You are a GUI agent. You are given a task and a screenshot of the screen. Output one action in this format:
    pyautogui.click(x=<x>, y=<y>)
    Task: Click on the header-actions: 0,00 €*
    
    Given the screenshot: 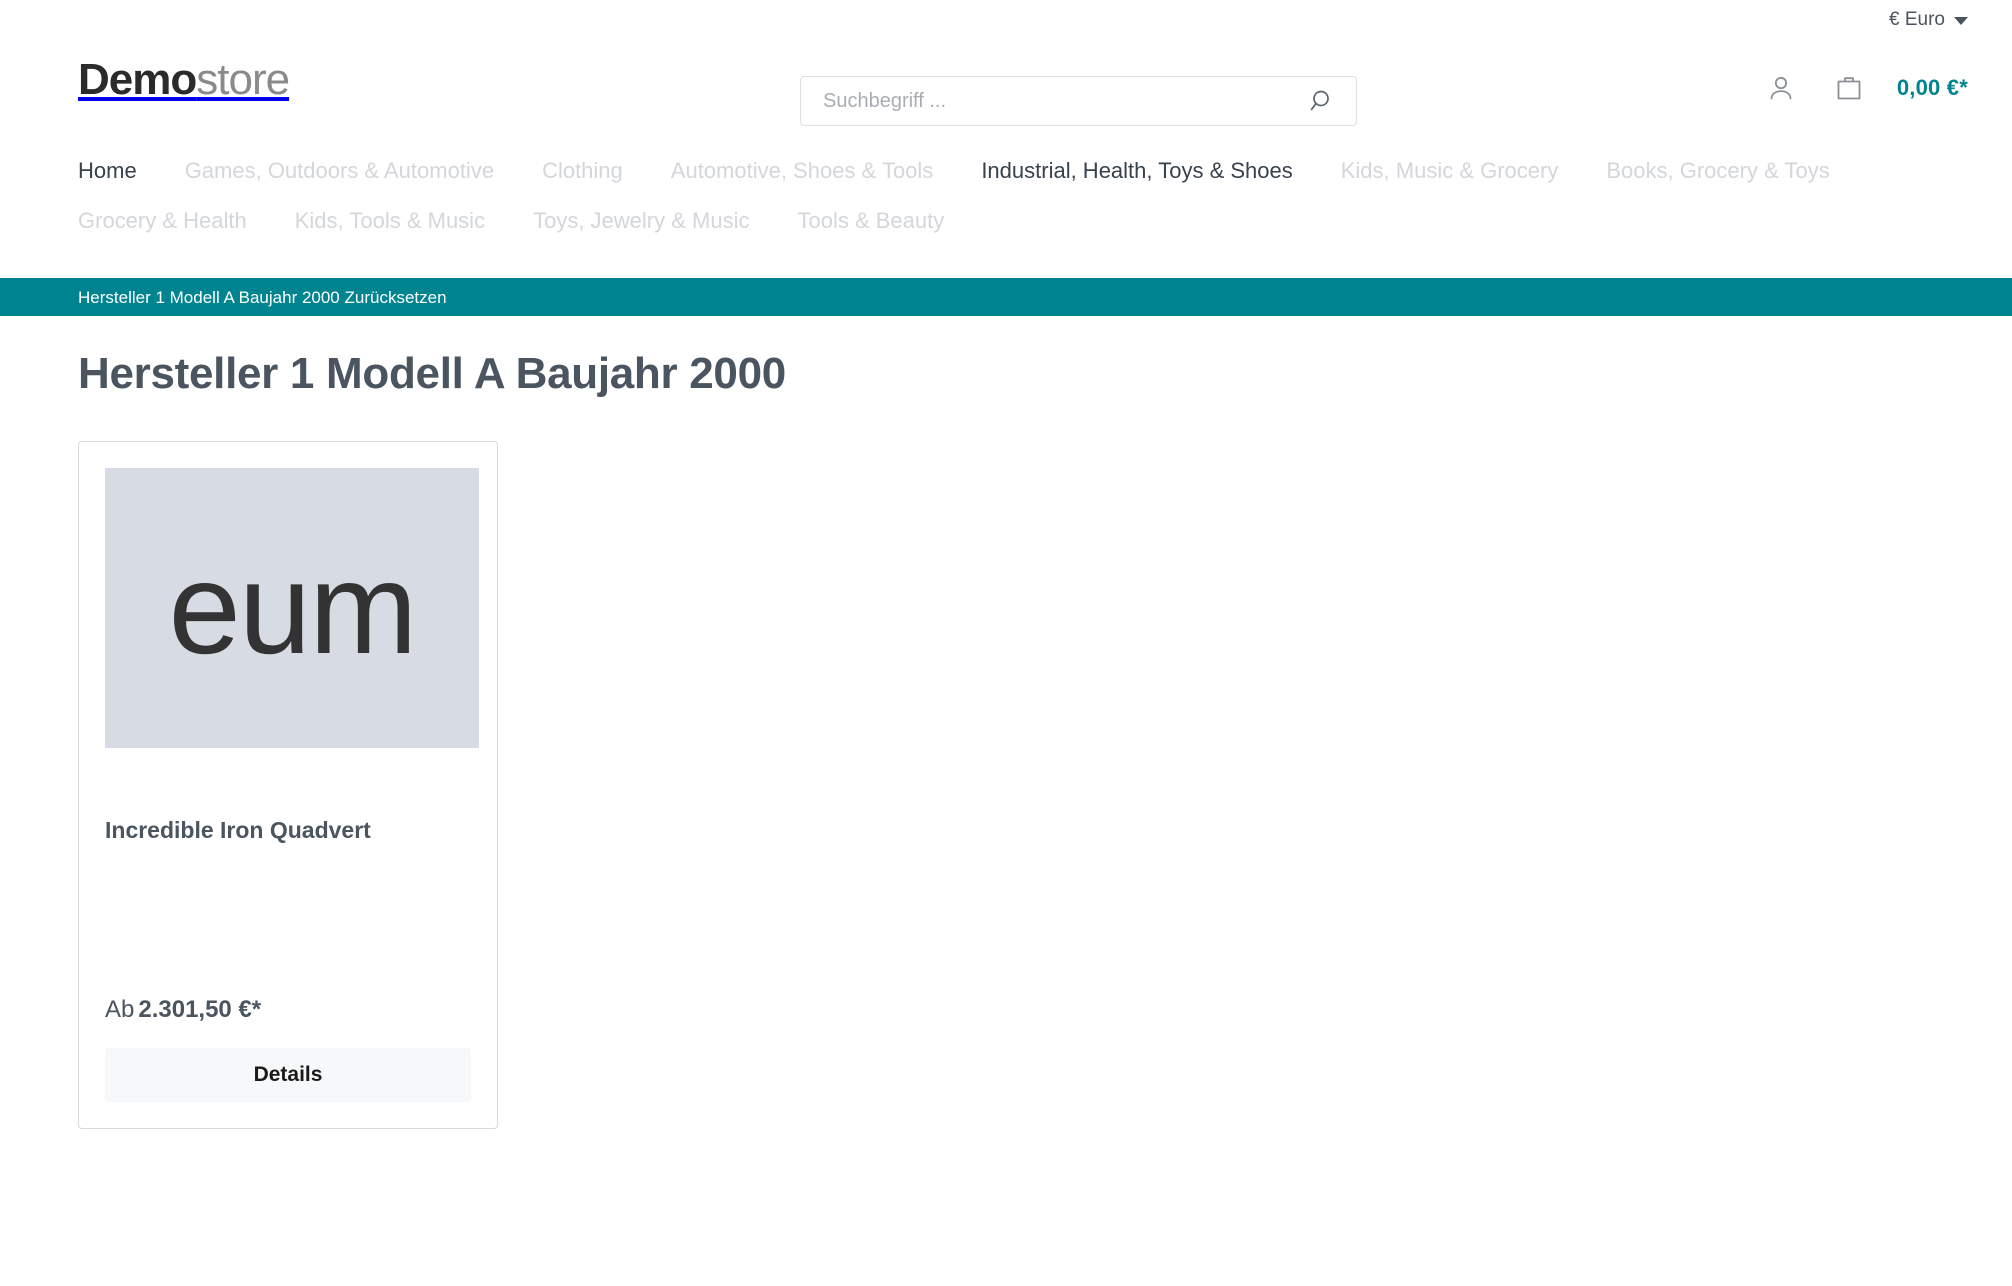 What is the action you would take?
    pyautogui.click(x=1863, y=88)
    